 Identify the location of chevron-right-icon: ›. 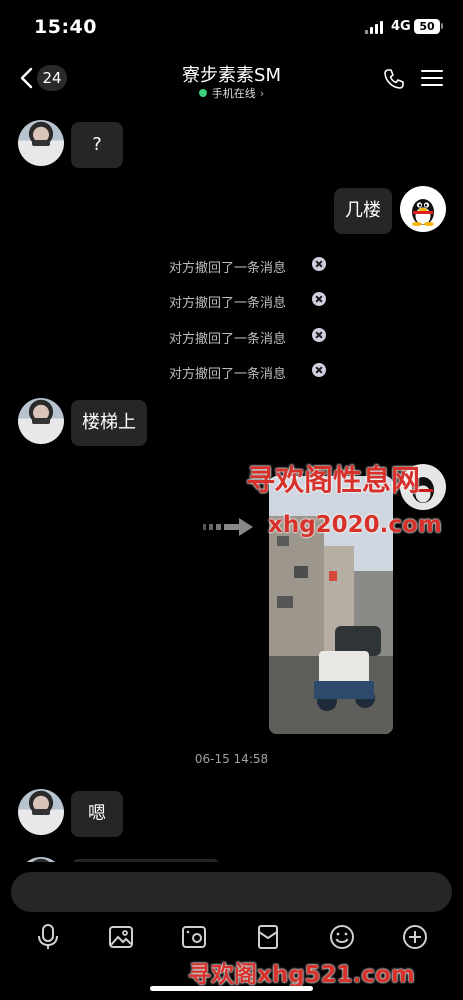
(262, 93).